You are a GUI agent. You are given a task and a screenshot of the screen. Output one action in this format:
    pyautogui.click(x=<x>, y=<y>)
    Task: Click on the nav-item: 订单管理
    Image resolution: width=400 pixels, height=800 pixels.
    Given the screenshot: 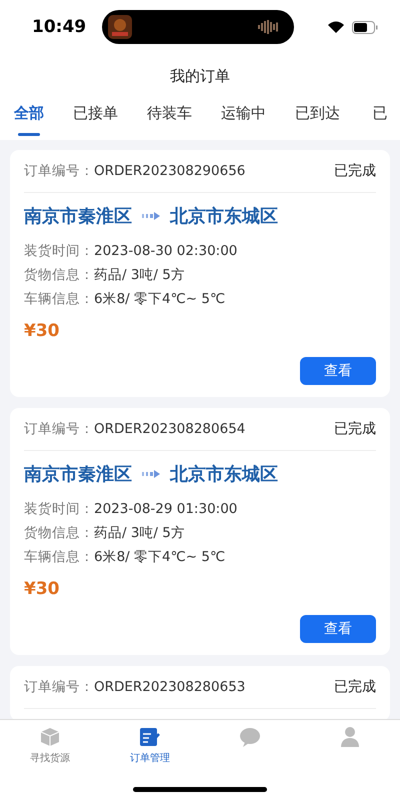 What is the action you would take?
    pyautogui.click(x=150, y=742)
    